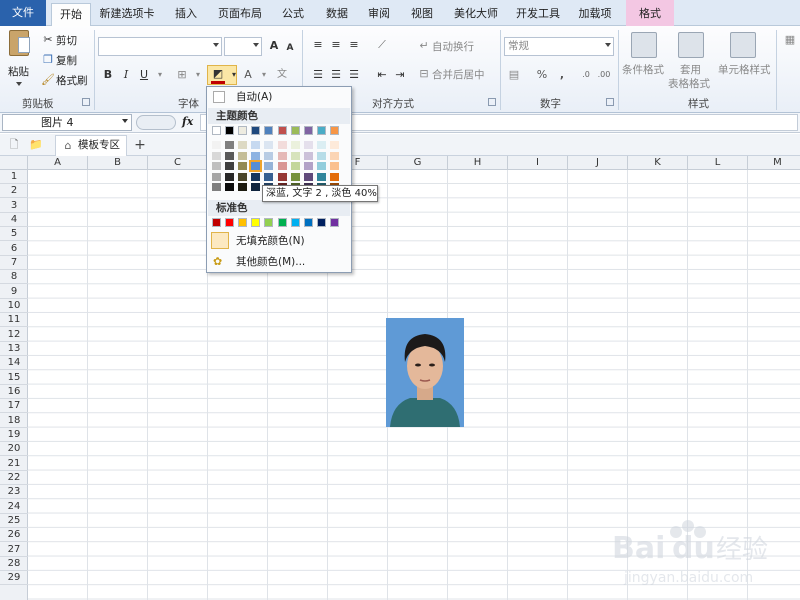 This screenshot has height=600, width=800. I want to click on tab-data: 数据, so click(337, 14).